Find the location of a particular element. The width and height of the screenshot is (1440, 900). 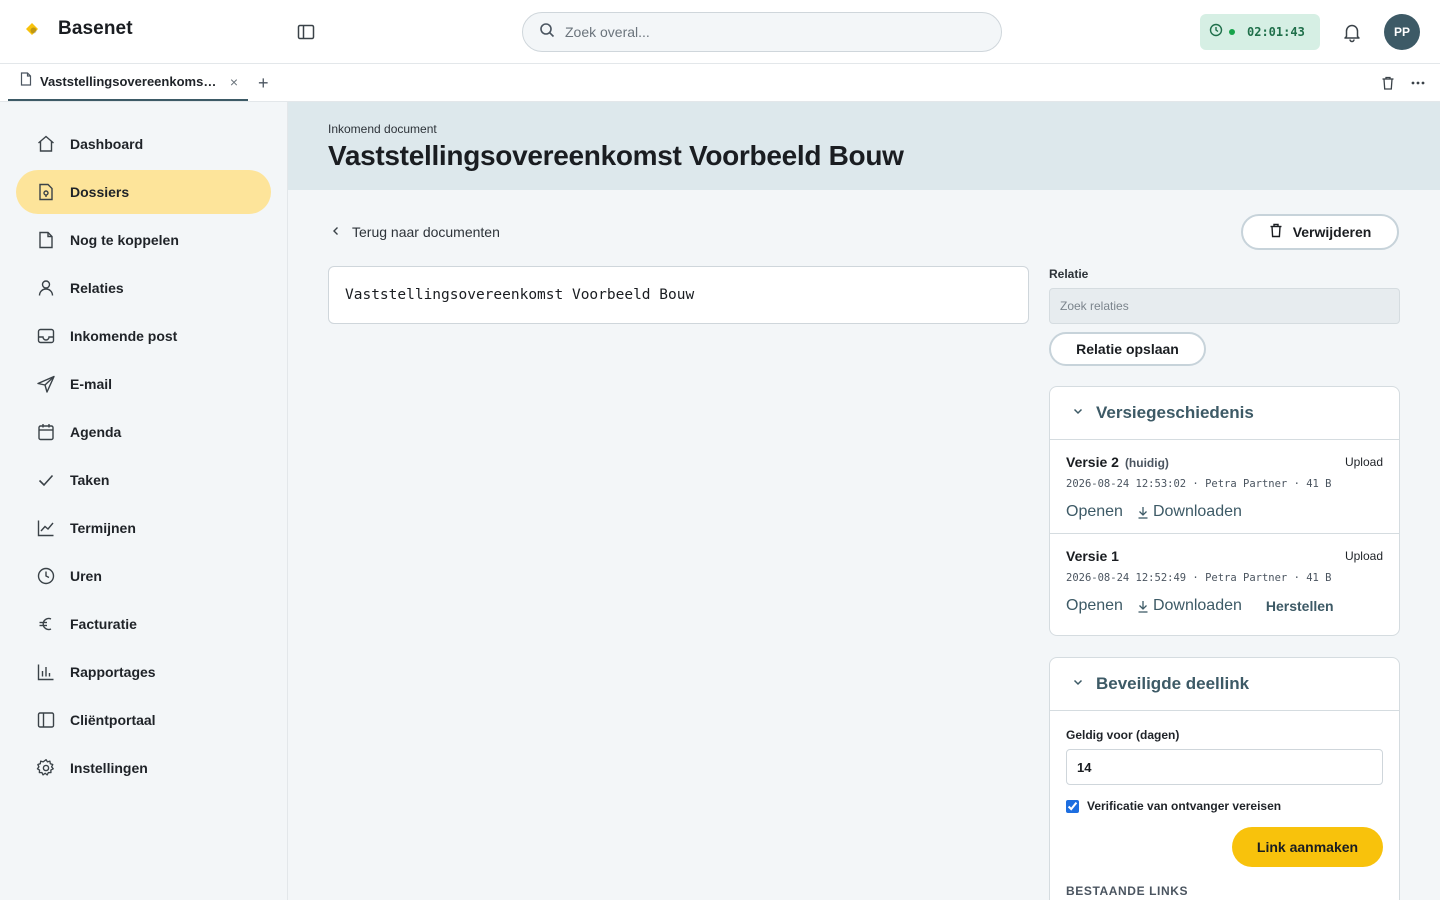

version-name: Versie 2 (huidig) is located at coordinates (1117, 462).